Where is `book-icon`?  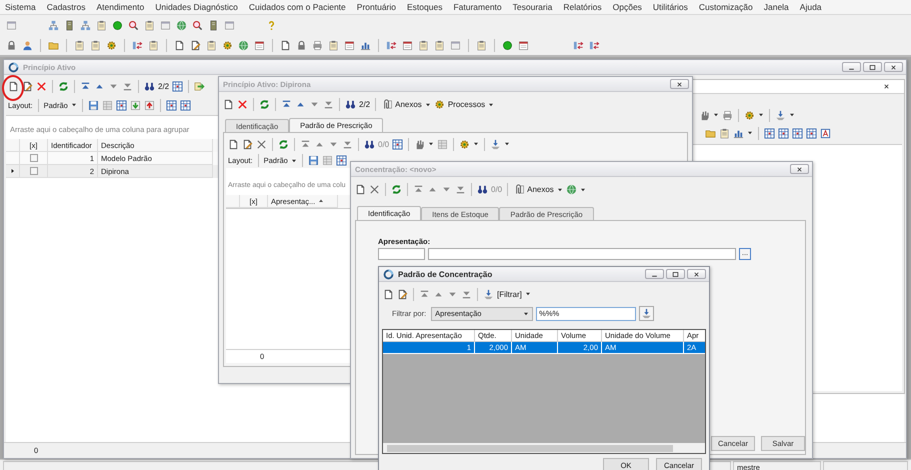 book-icon is located at coordinates (213, 25).